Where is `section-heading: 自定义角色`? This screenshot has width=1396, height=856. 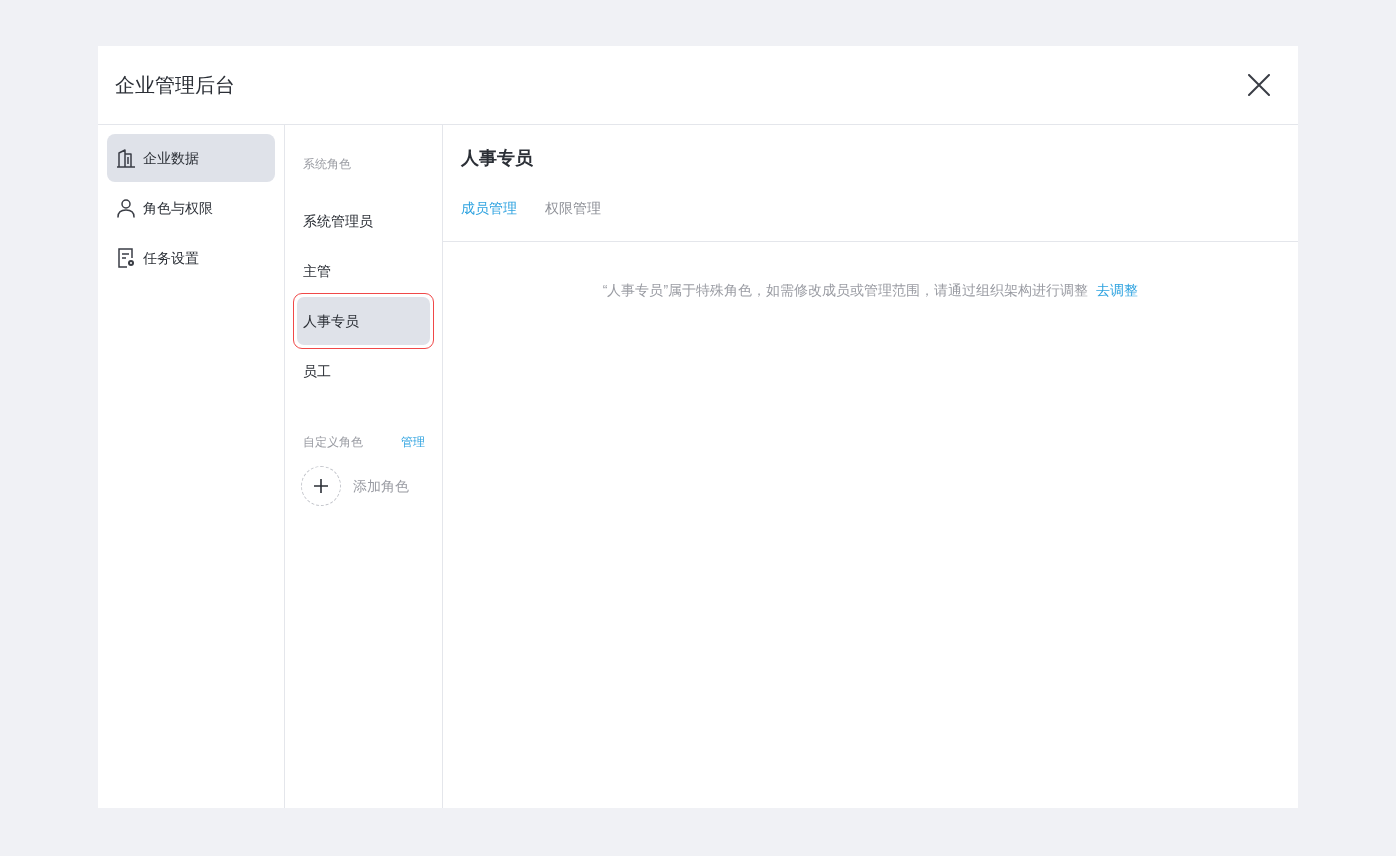 section-heading: 自定义角色 is located at coordinates (333, 442).